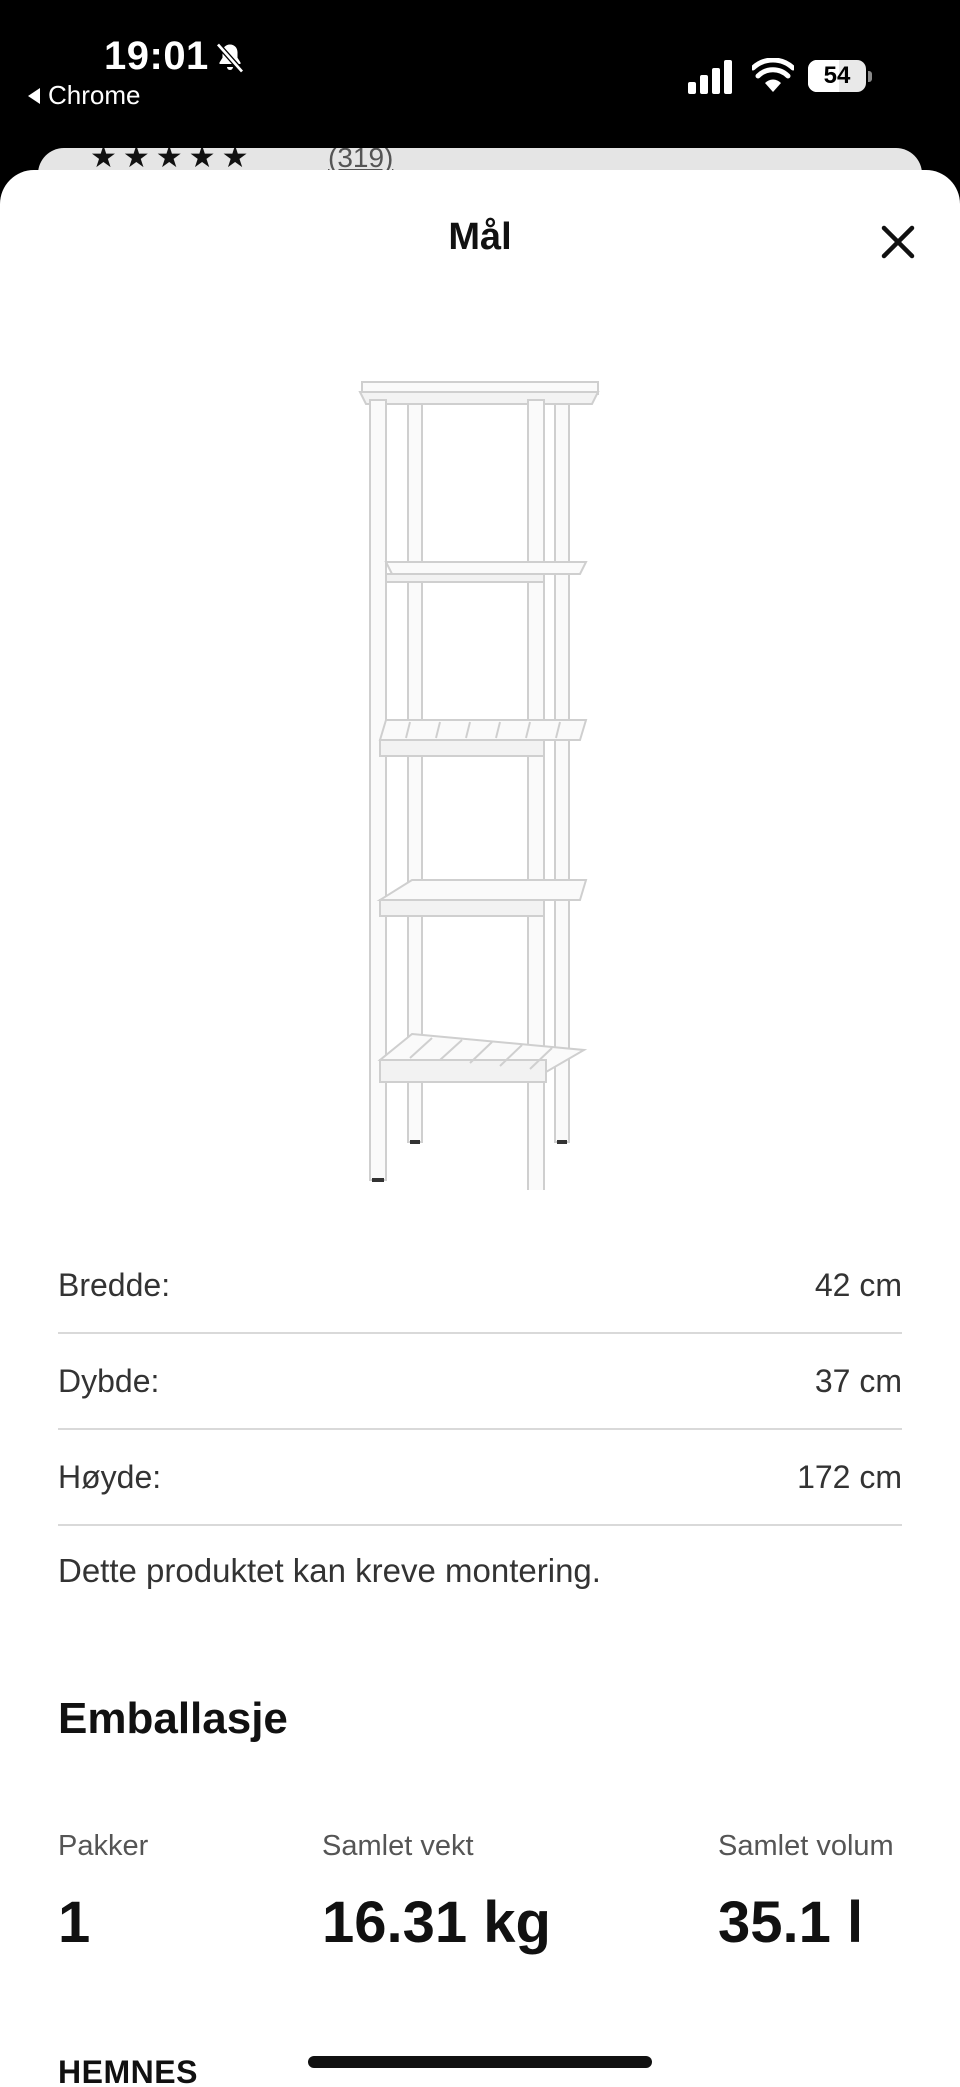 The width and height of the screenshot is (960, 2087). What do you see at coordinates (710, 77) in the screenshot?
I see `cellular-signal-icon` at bounding box center [710, 77].